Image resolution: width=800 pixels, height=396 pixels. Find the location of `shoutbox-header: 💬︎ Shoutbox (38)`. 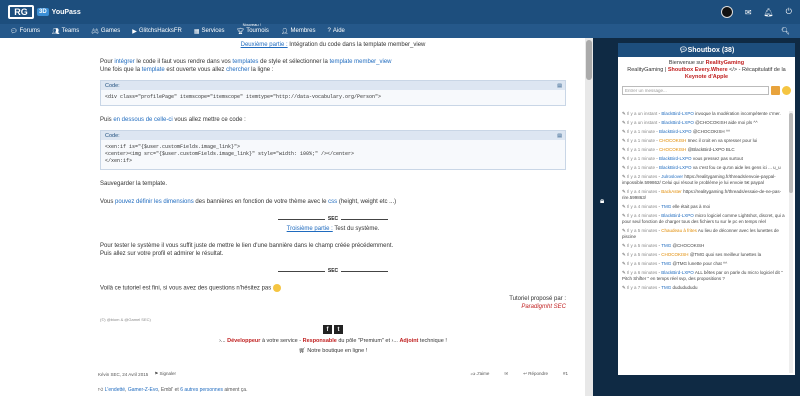

shoutbox-header: 💬︎ Shoutbox (38) is located at coordinates (706, 50).